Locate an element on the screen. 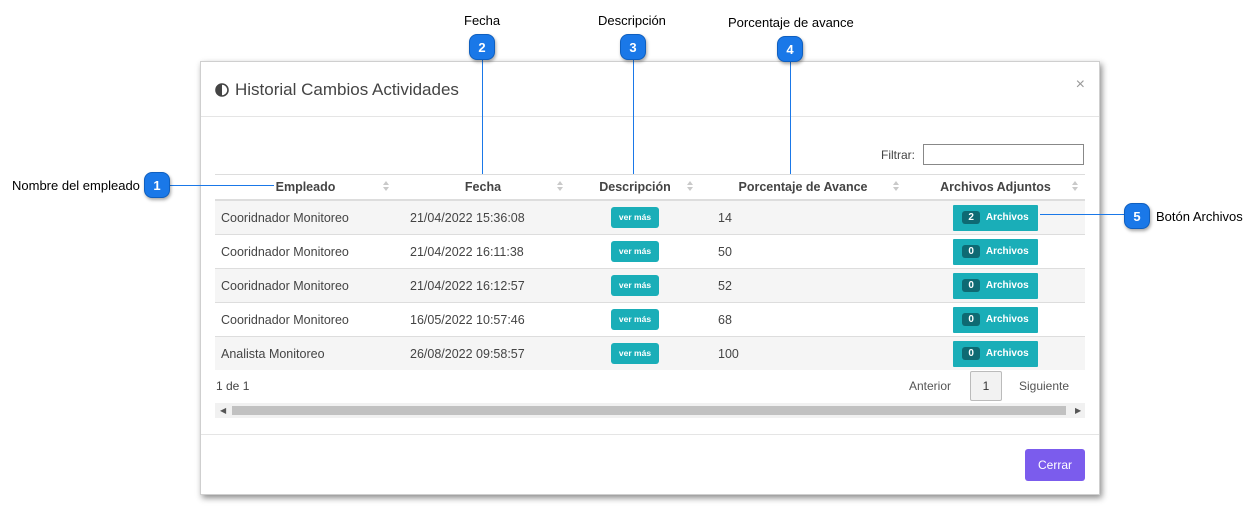 The image size is (1258, 506). modal-title-text: Historial Cambios Actividades is located at coordinates (347, 89).